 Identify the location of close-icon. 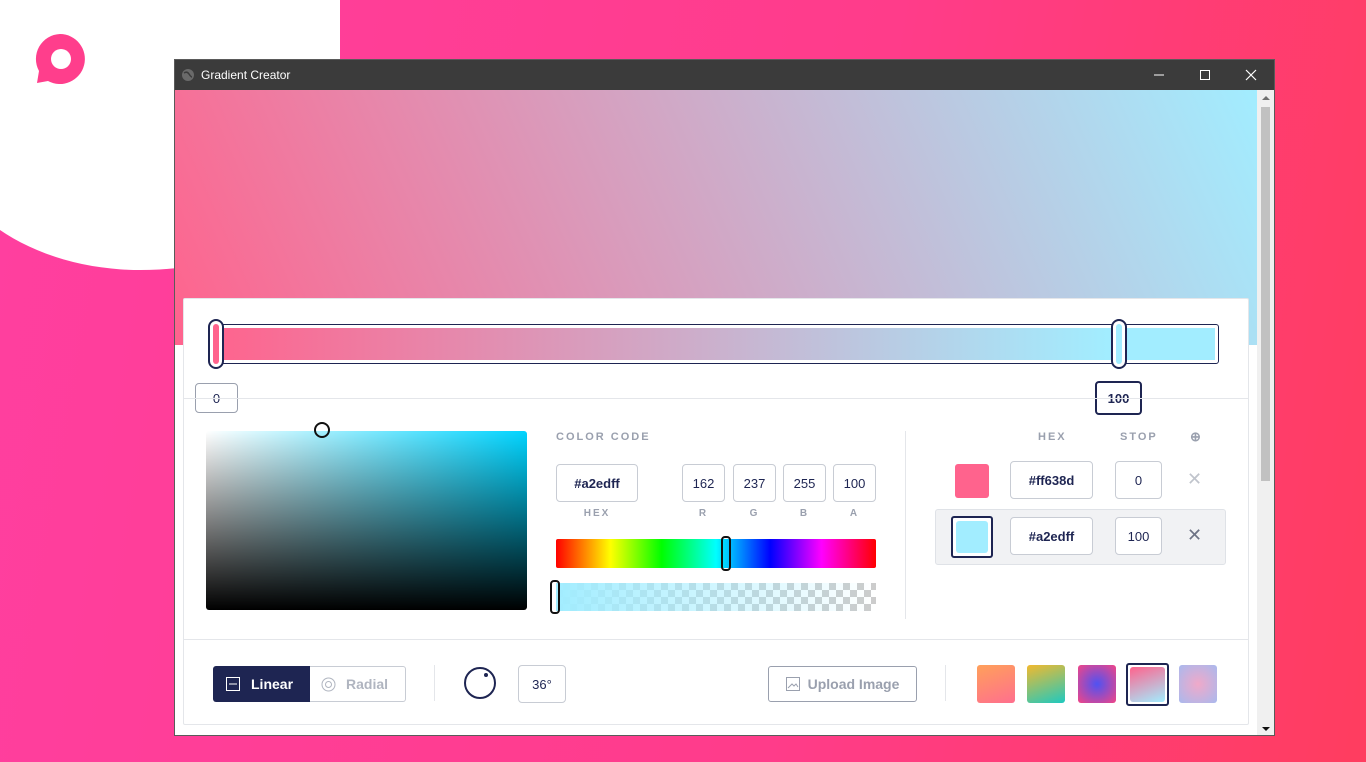
(1251, 75).